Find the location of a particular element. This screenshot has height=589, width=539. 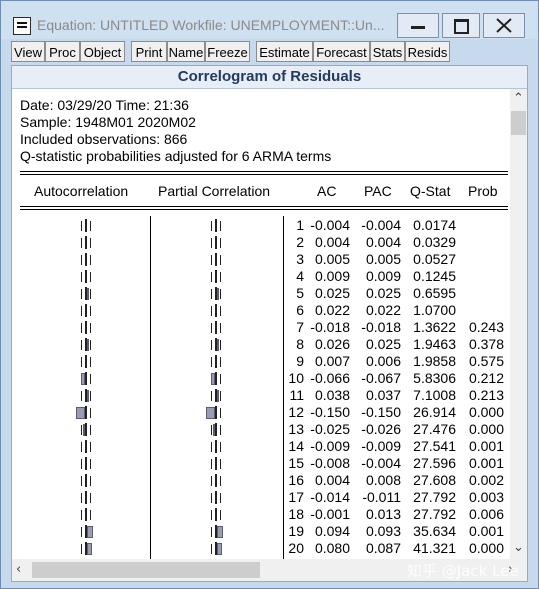

forecast-button: Forecast is located at coordinates (341, 51).